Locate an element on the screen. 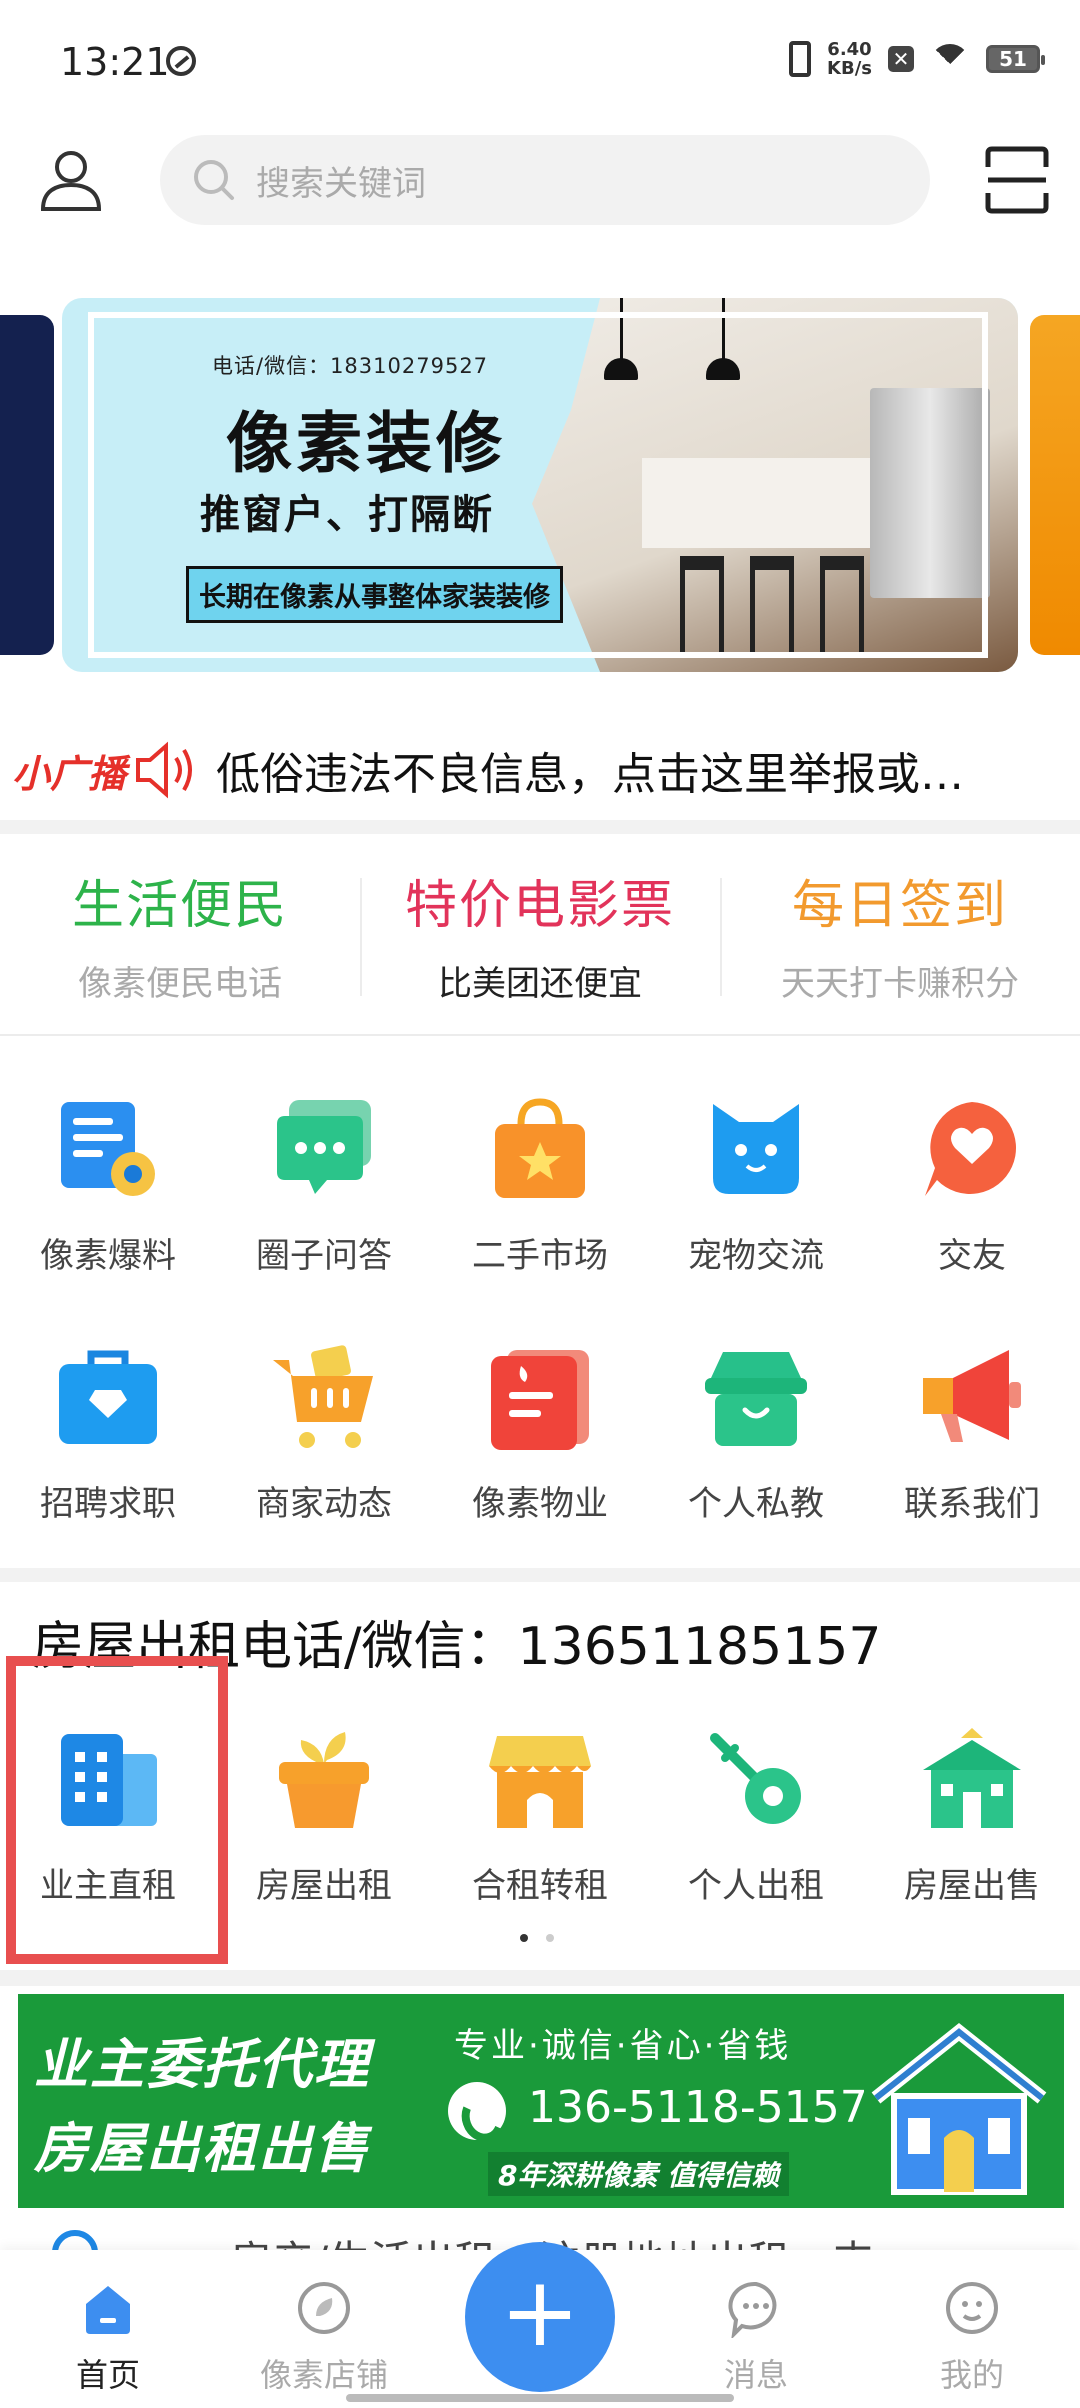  grid-item-qa: 圈子问答 is located at coordinates (324, 1185).